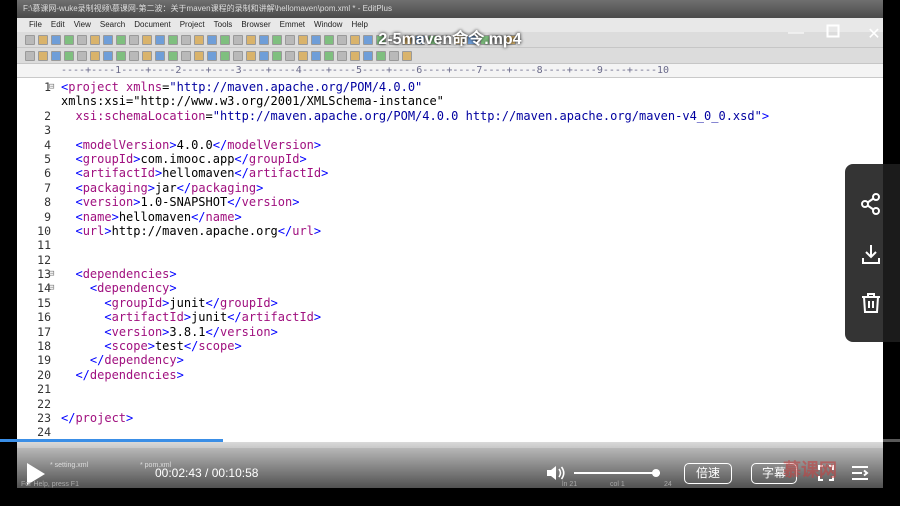 The width and height of the screenshot is (900, 506). What do you see at coordinates (44, 389) in the screenshot?
I see `line-number: 21` at bounding box center [44, 389].